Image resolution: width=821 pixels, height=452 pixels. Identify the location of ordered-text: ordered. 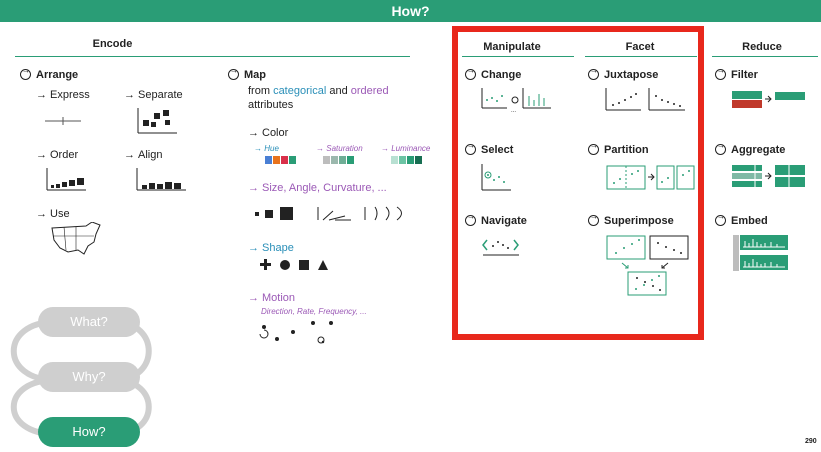
(369, 91).